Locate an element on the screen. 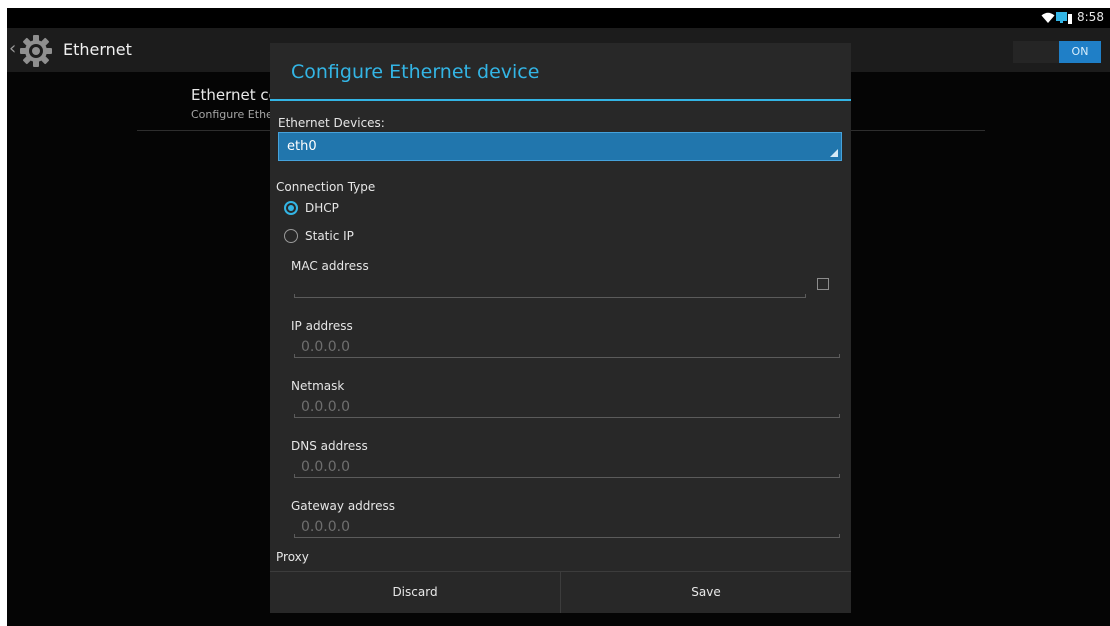  dialog-button-bar: Discard Save is located at coordinates (560, 592).